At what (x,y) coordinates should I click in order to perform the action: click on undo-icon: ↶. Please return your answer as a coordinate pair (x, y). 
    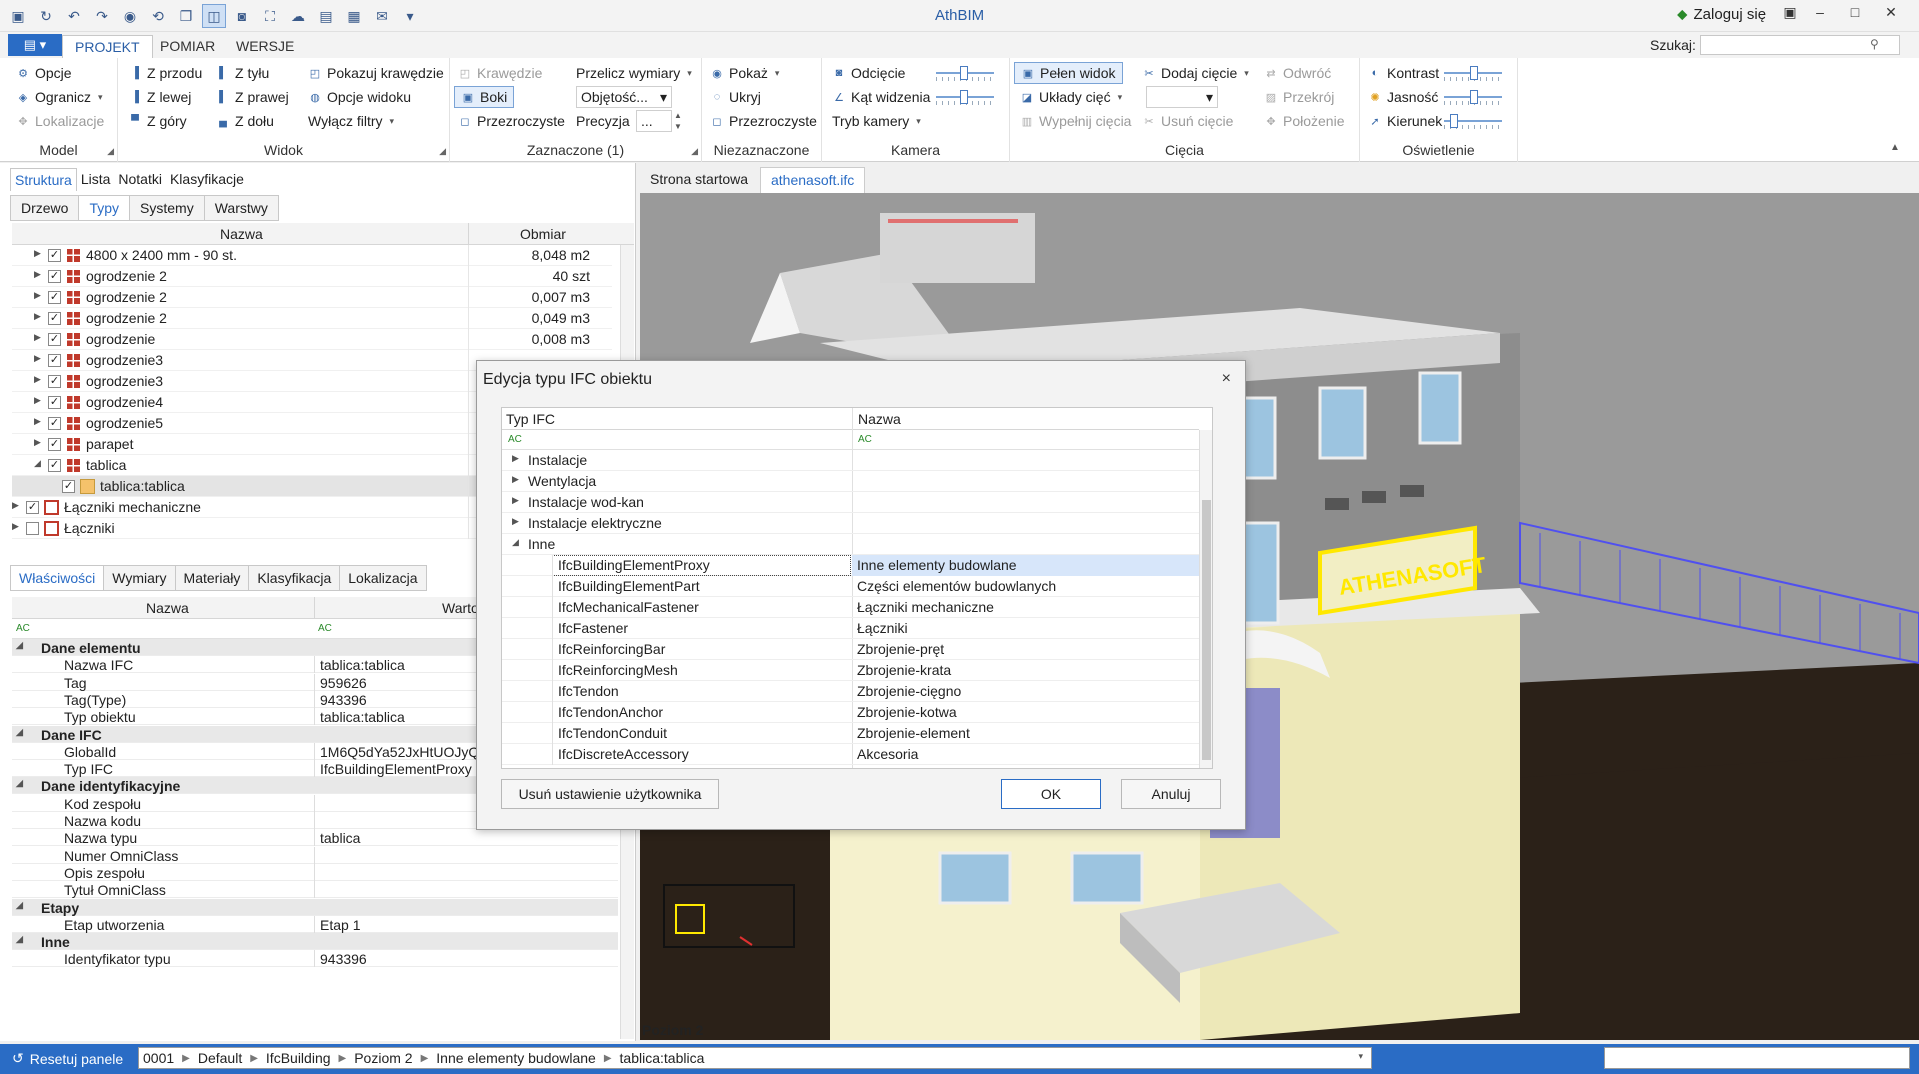
    Looking at the image, I should click on (74, 16).